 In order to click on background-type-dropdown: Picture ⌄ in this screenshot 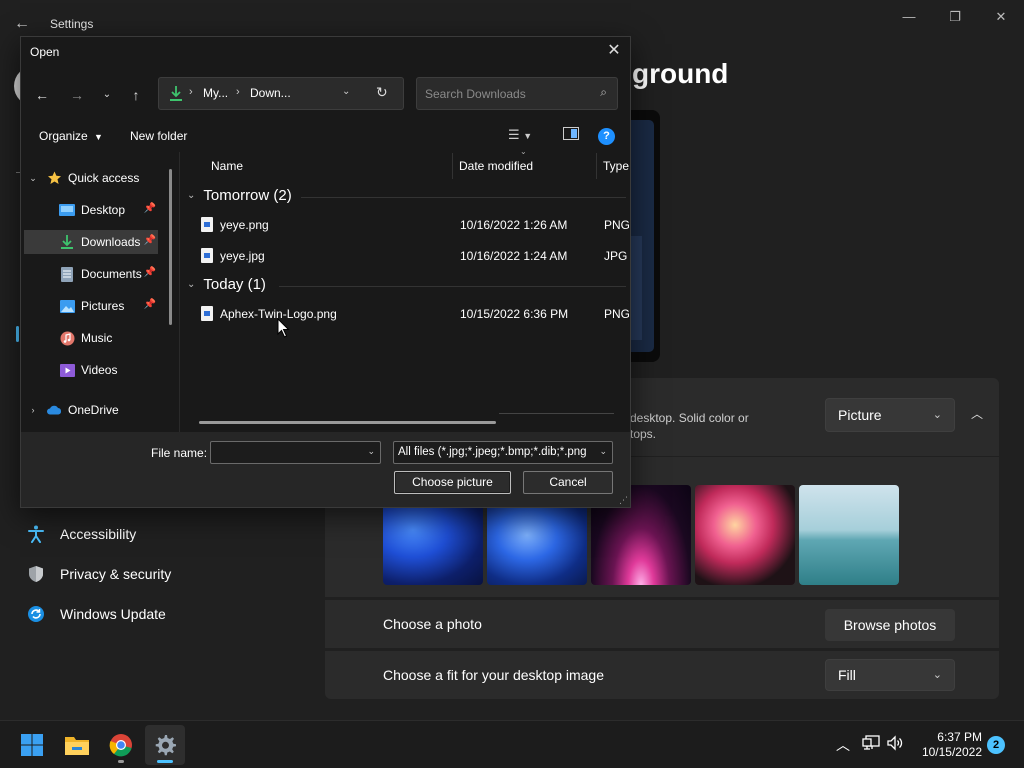, I will do `click(890, 415)`.